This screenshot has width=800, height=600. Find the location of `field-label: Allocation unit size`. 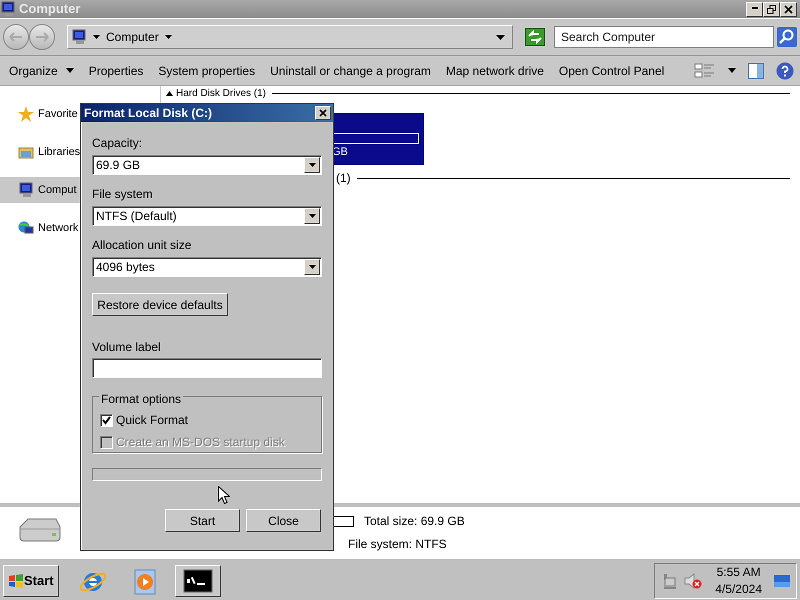

field-label: Allocation unit size is located at coordinates (142, 245).